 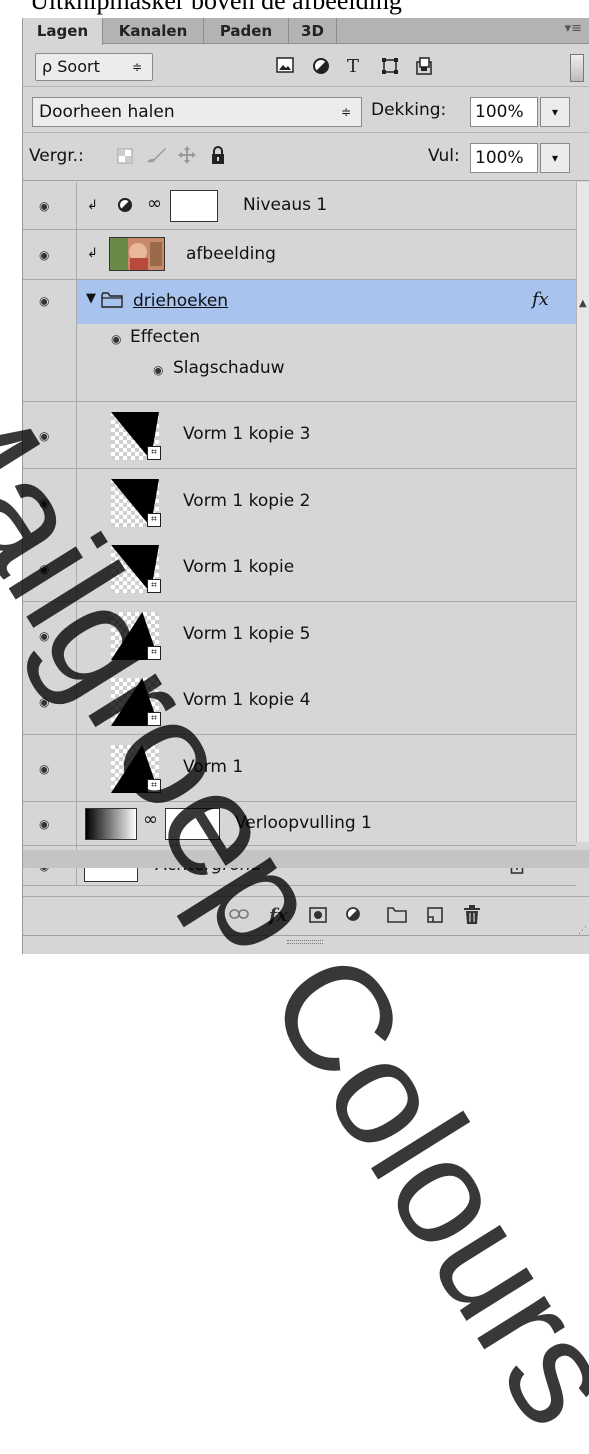 I want to click on tab-3d: 3D, so click(x=313, y=31).